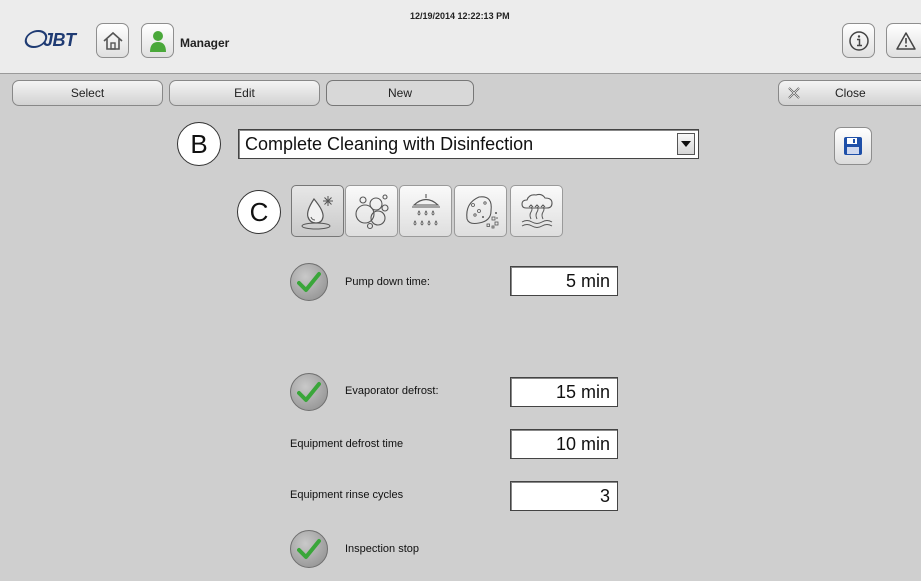  Describe the element at coordinates (87, 93) in the screenshot. I see `tab-select: Select` at that location.